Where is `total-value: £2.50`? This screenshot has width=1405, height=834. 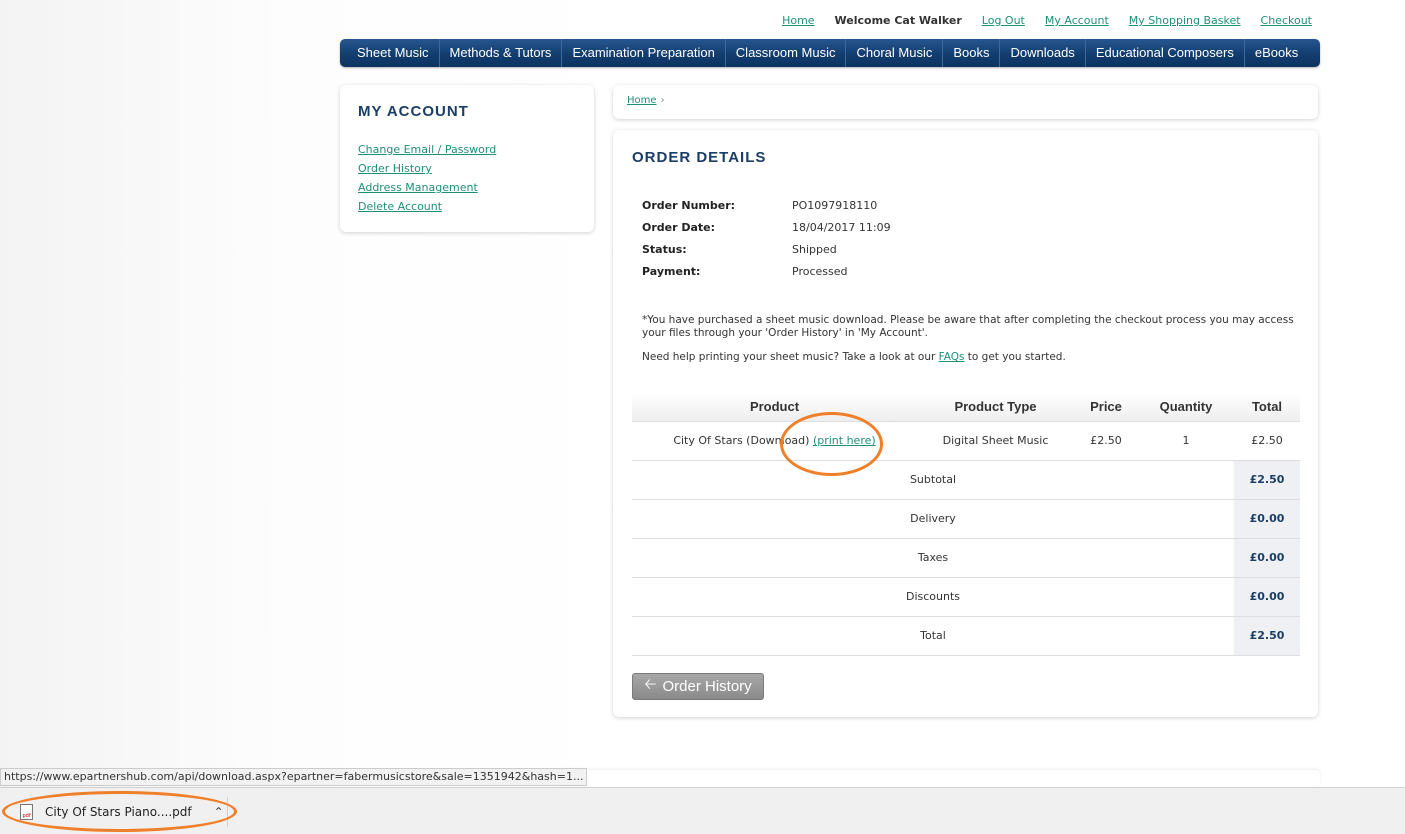 total-value: £2.50 is located at coordinates (1267, 636).